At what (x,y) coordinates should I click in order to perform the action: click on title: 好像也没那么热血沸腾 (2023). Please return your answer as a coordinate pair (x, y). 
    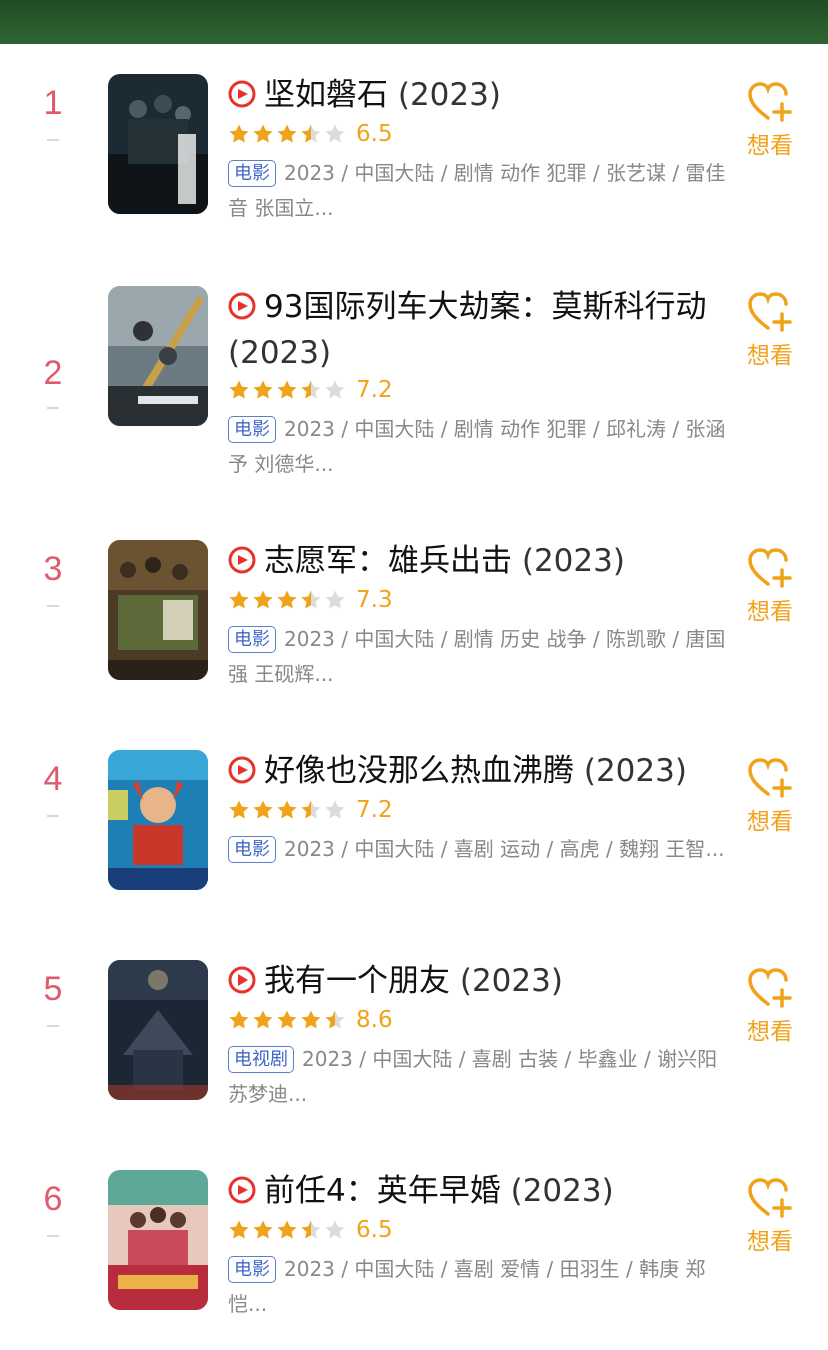
    Looking at the image, I should click on (480, 771).